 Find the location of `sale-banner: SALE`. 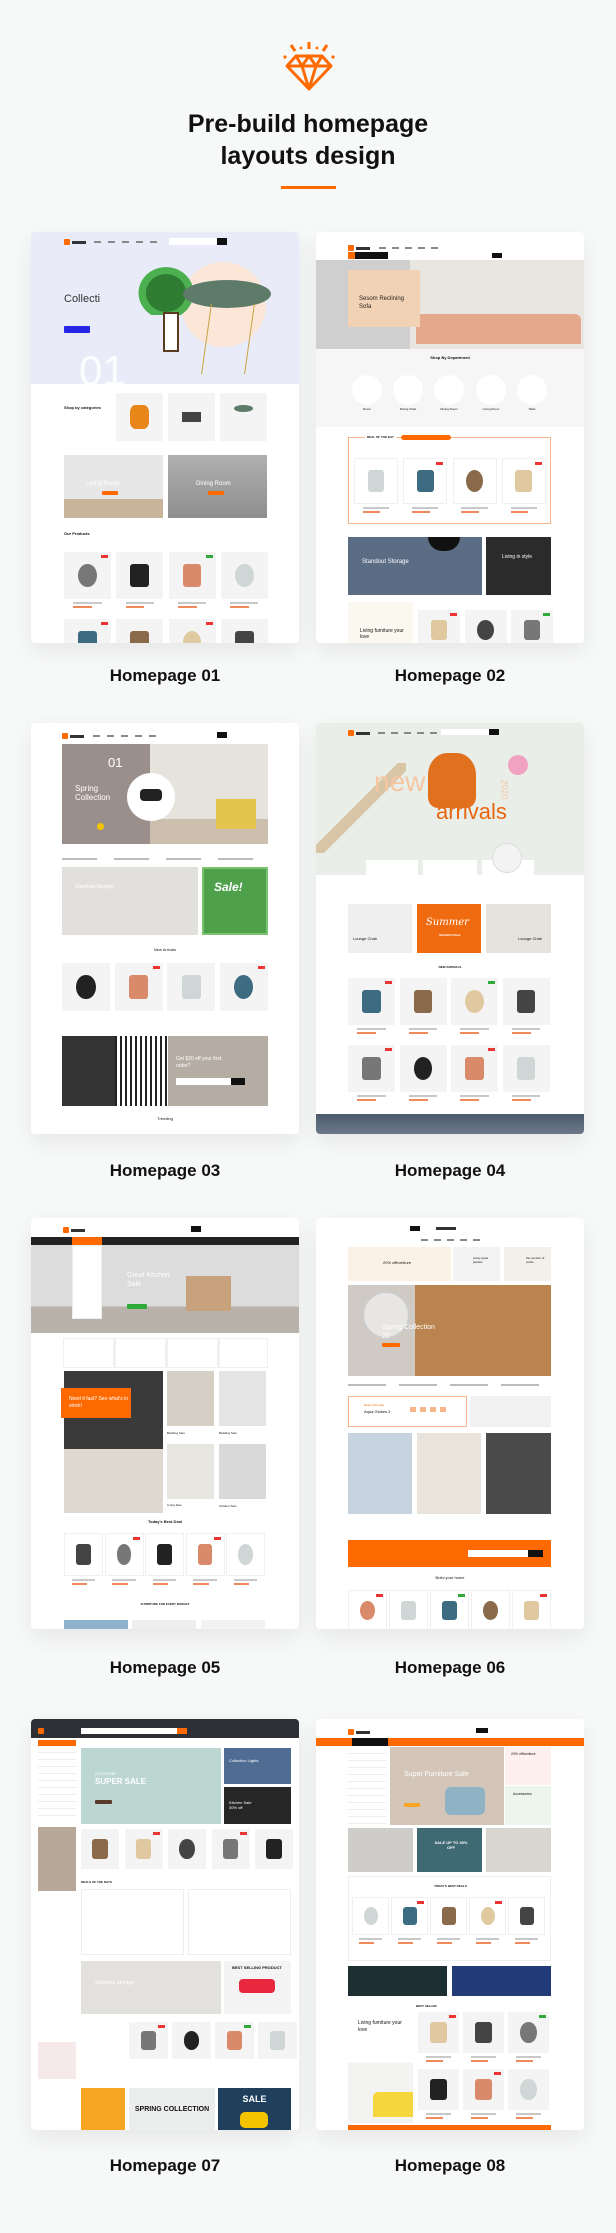

sale-banner: SALE is located at coordinates (254, 2109).